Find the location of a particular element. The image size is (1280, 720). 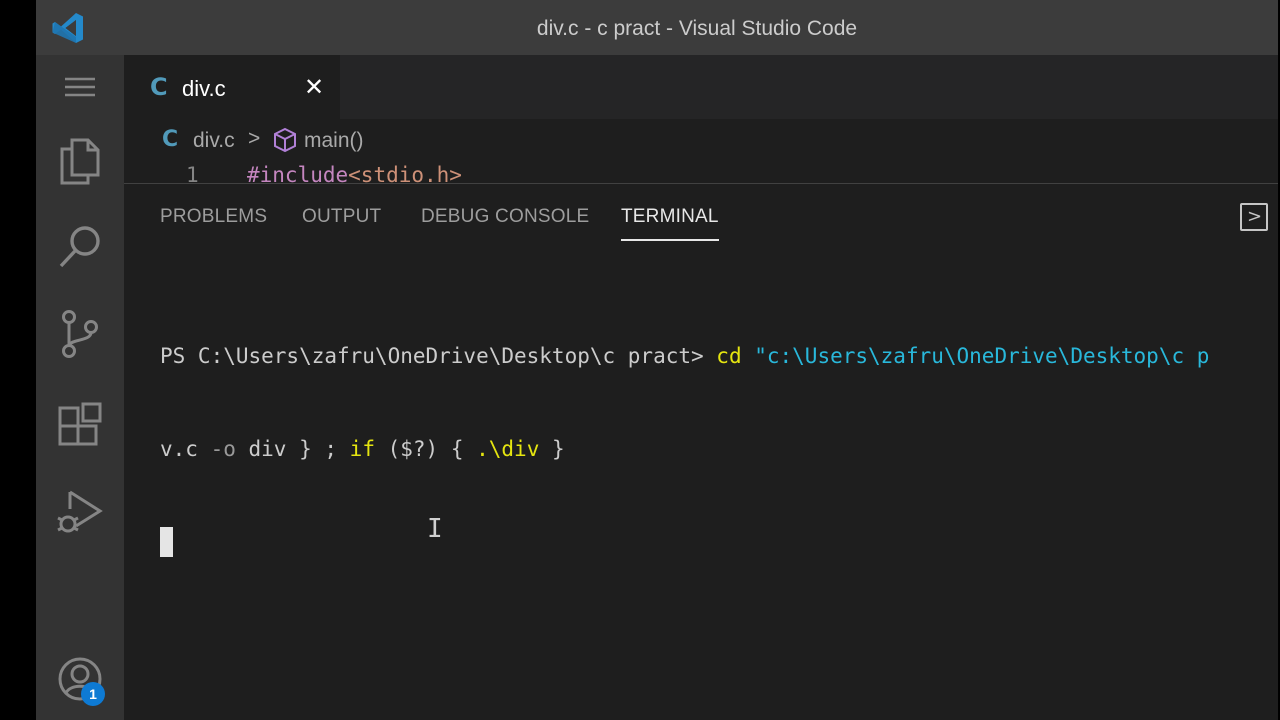

breadcrumb-symbol: main() is located at coordinates (334, 141).